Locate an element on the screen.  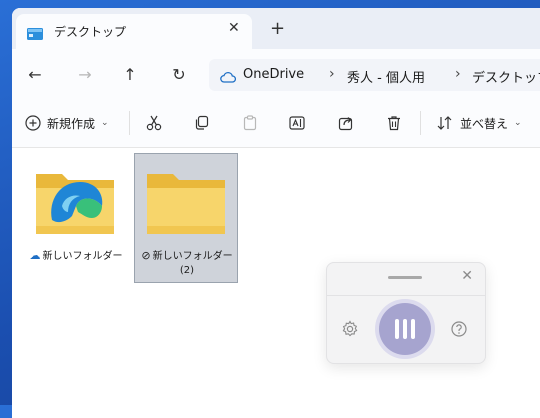
folder-icon is located at coordinates (186, 202).